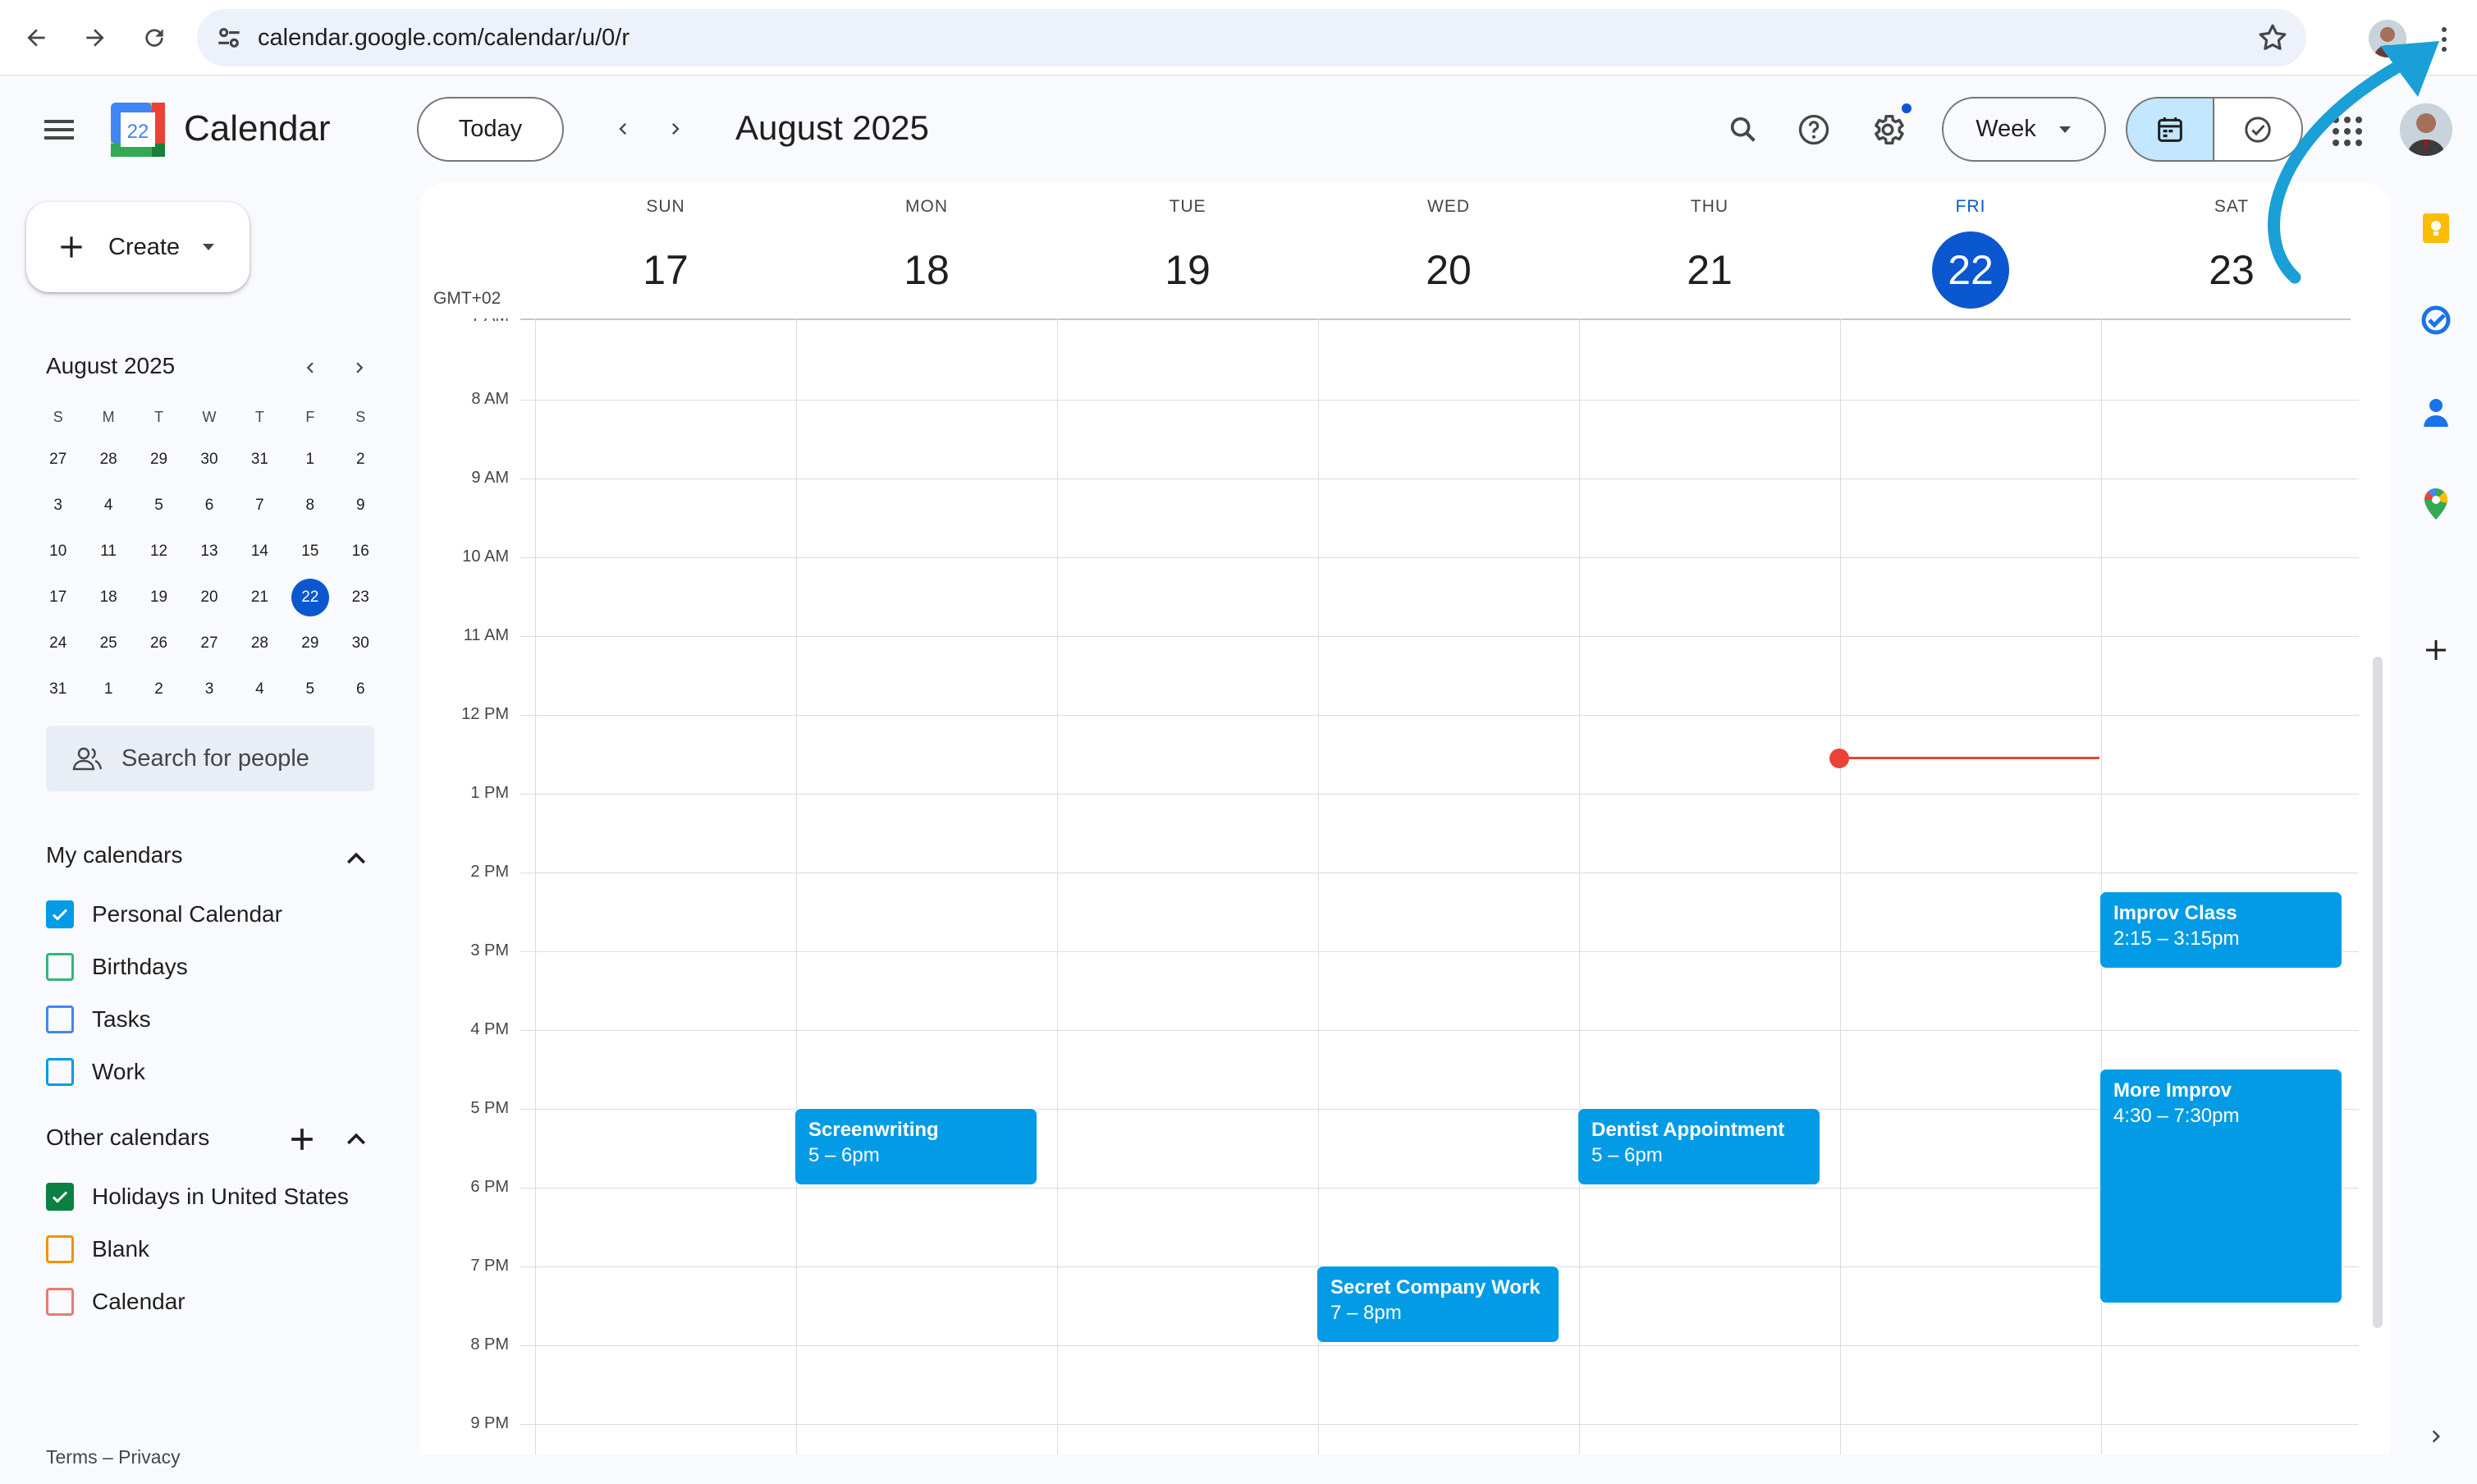 This screenshot has height=1484, width=2477. What do you see at coordinates (310, 367) in the screenshot?
I see `mini-calendar-prev-button` at bounding box center [310, 367].